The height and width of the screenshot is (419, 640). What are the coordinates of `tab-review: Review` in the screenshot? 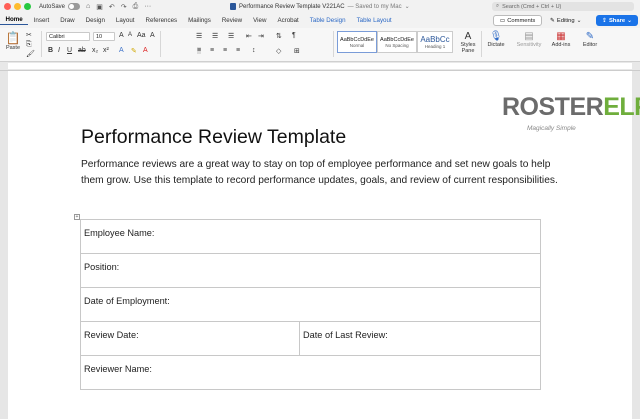 It's located at (231, 20).